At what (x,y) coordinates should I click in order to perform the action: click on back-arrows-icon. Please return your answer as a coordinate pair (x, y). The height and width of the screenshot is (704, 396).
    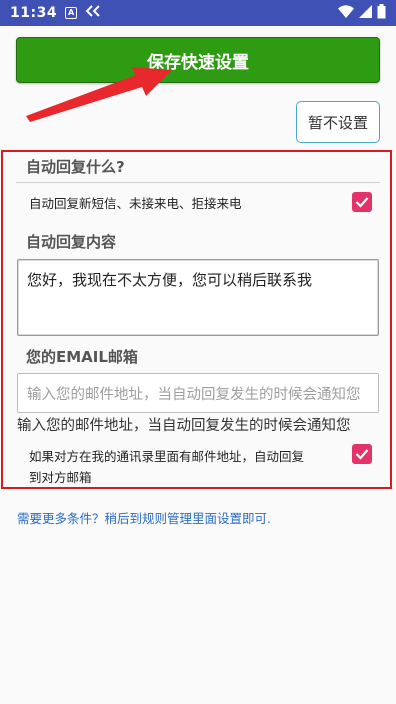
    Looking at the image, I should click on (93, 13).